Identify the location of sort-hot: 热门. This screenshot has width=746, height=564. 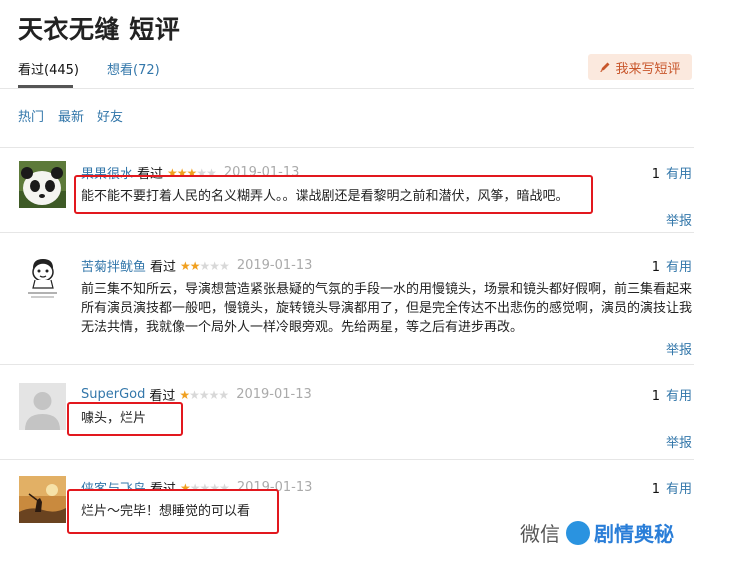
(31, 115).